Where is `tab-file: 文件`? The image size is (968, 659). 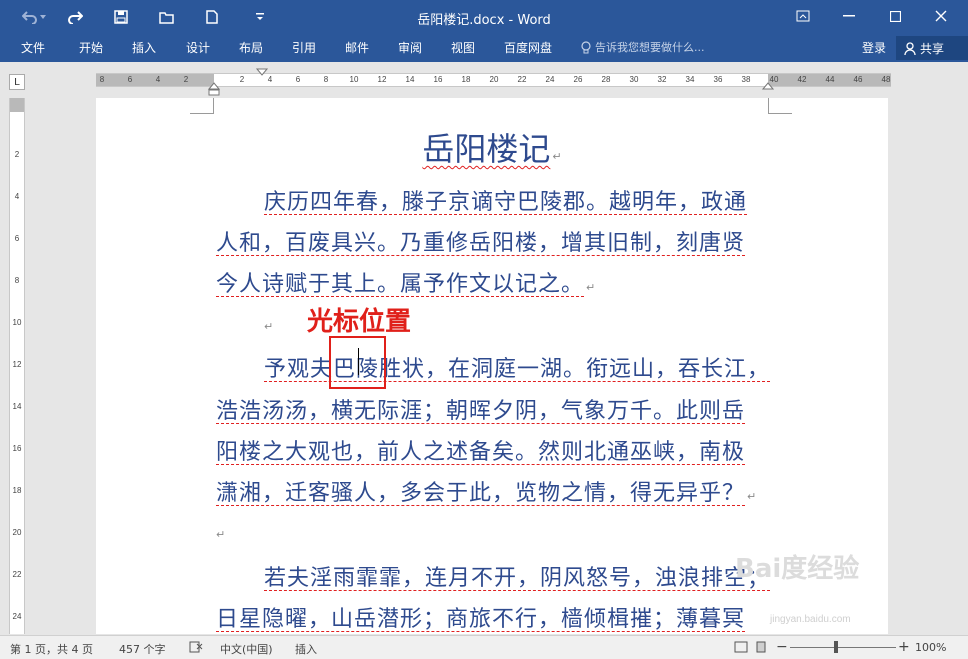 tab-file: 文件 is located at coordinates (33, 47).